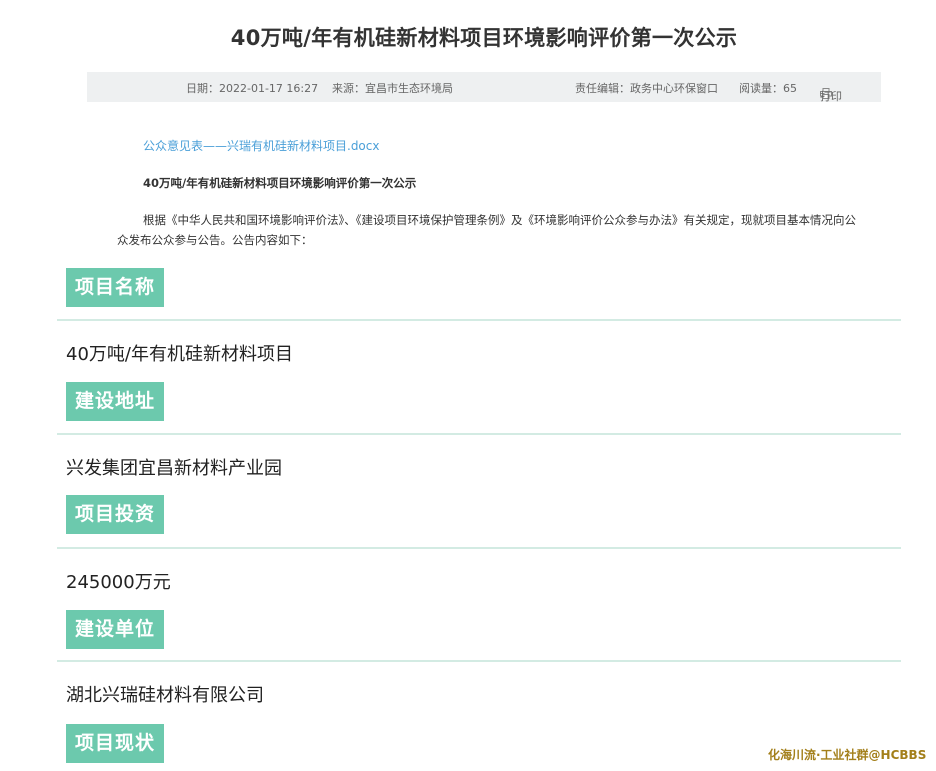 Image resolution: width=936 pixels, height=771 pixels. I want to click on section-value-investment: 245000万元, so click(118, 582).